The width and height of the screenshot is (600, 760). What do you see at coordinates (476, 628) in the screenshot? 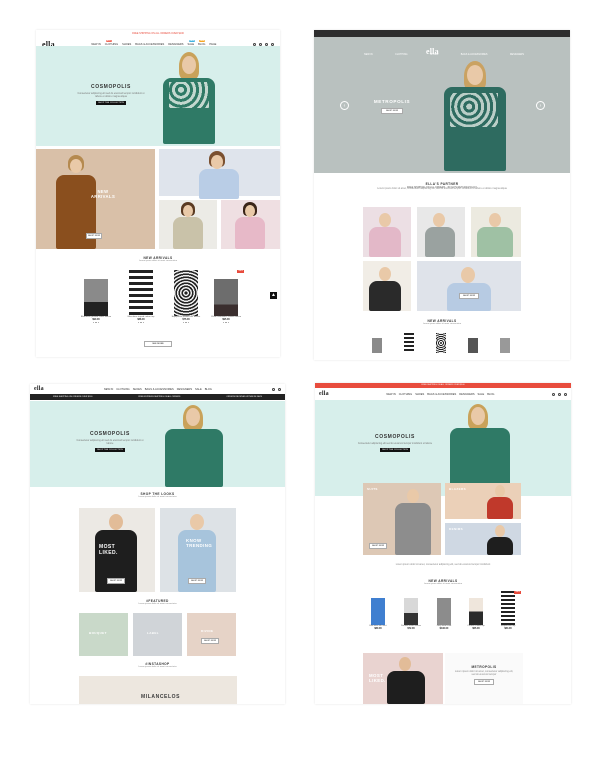
I see `product-price: $65.00` at bounding box center [476, 628].